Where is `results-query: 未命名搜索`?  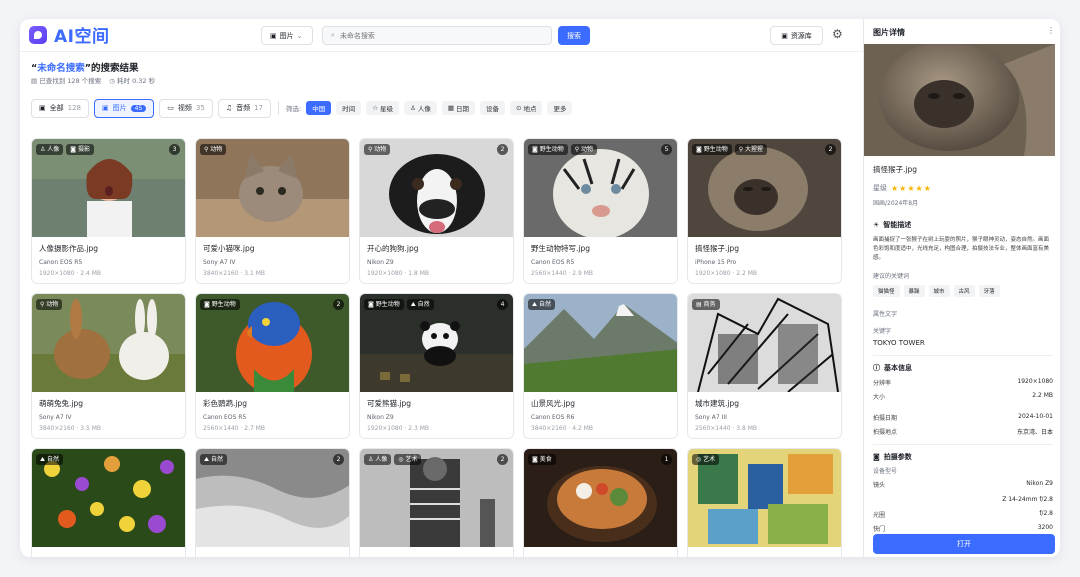 results-query: 未命名搜索 is located at coordinates (61, 68).